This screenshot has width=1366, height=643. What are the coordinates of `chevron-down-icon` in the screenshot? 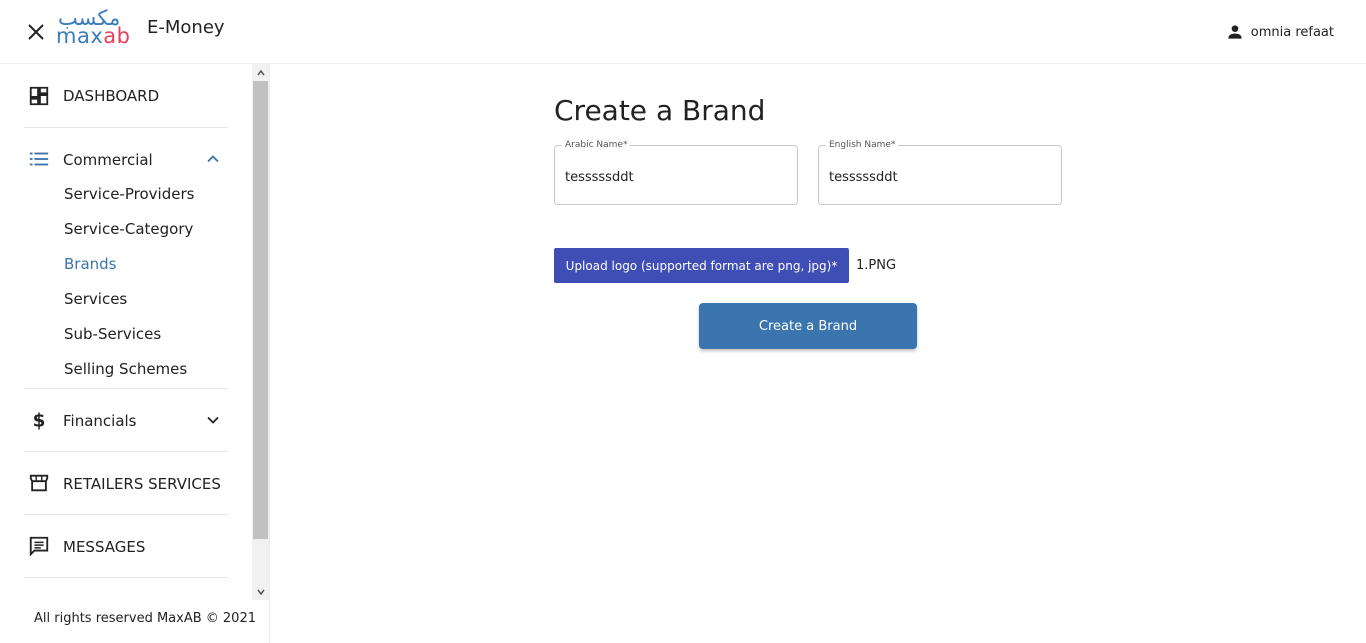 It's located at (213, 420).